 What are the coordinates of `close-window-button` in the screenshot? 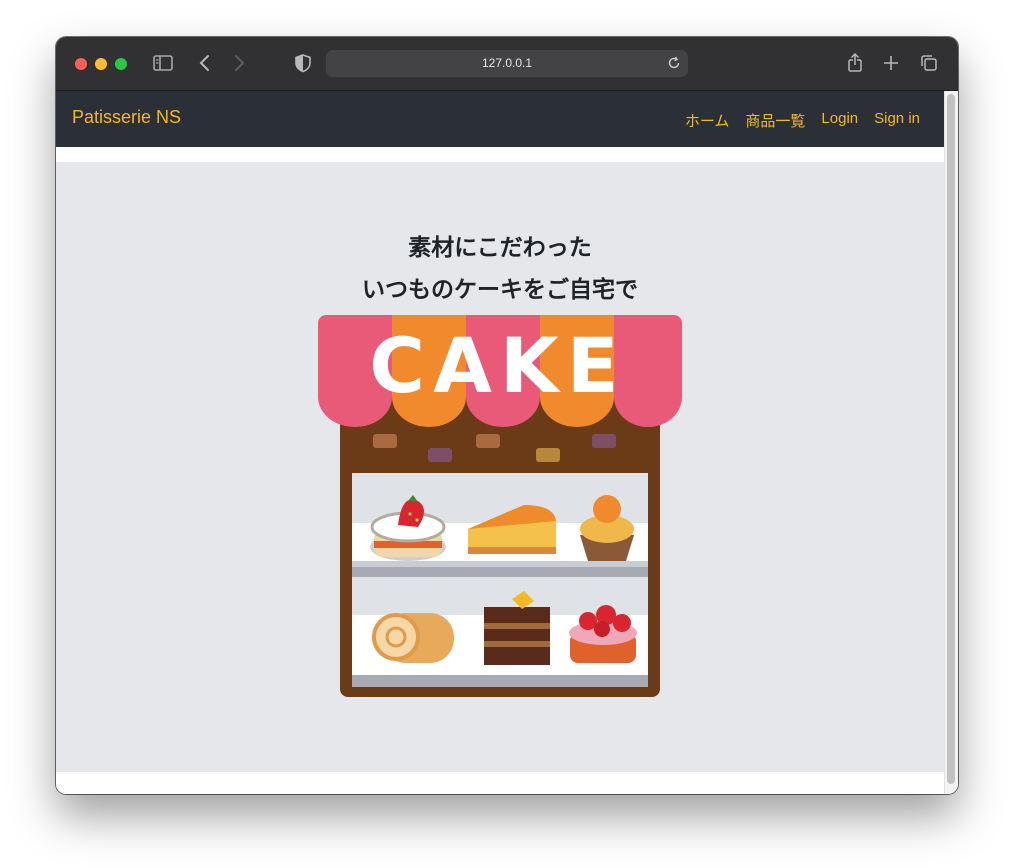 It's located at (81, 64).